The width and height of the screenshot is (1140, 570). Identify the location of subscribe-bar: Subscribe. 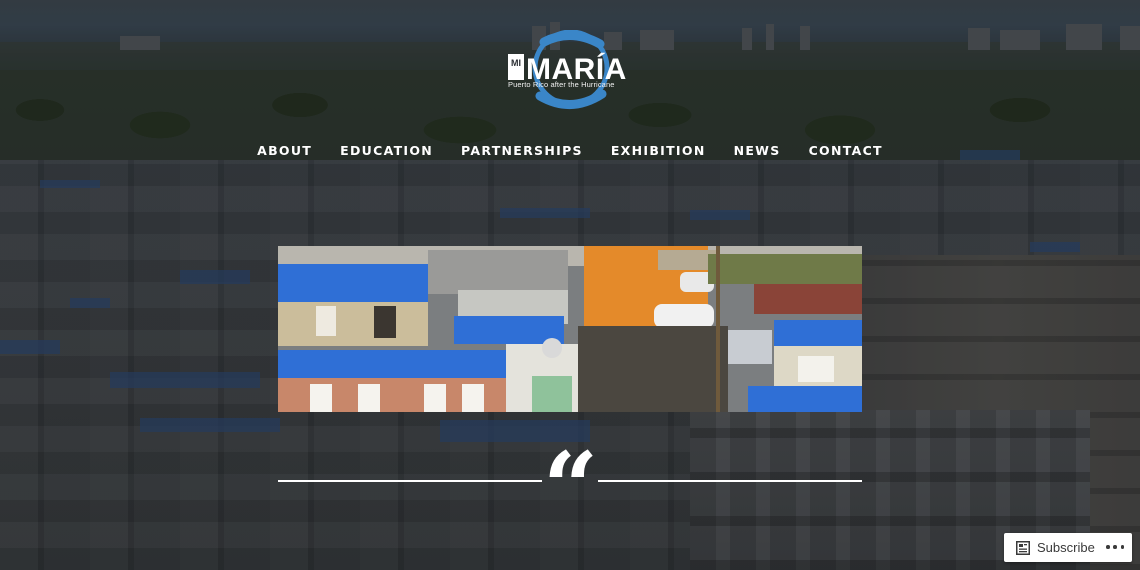
(1068, 547).